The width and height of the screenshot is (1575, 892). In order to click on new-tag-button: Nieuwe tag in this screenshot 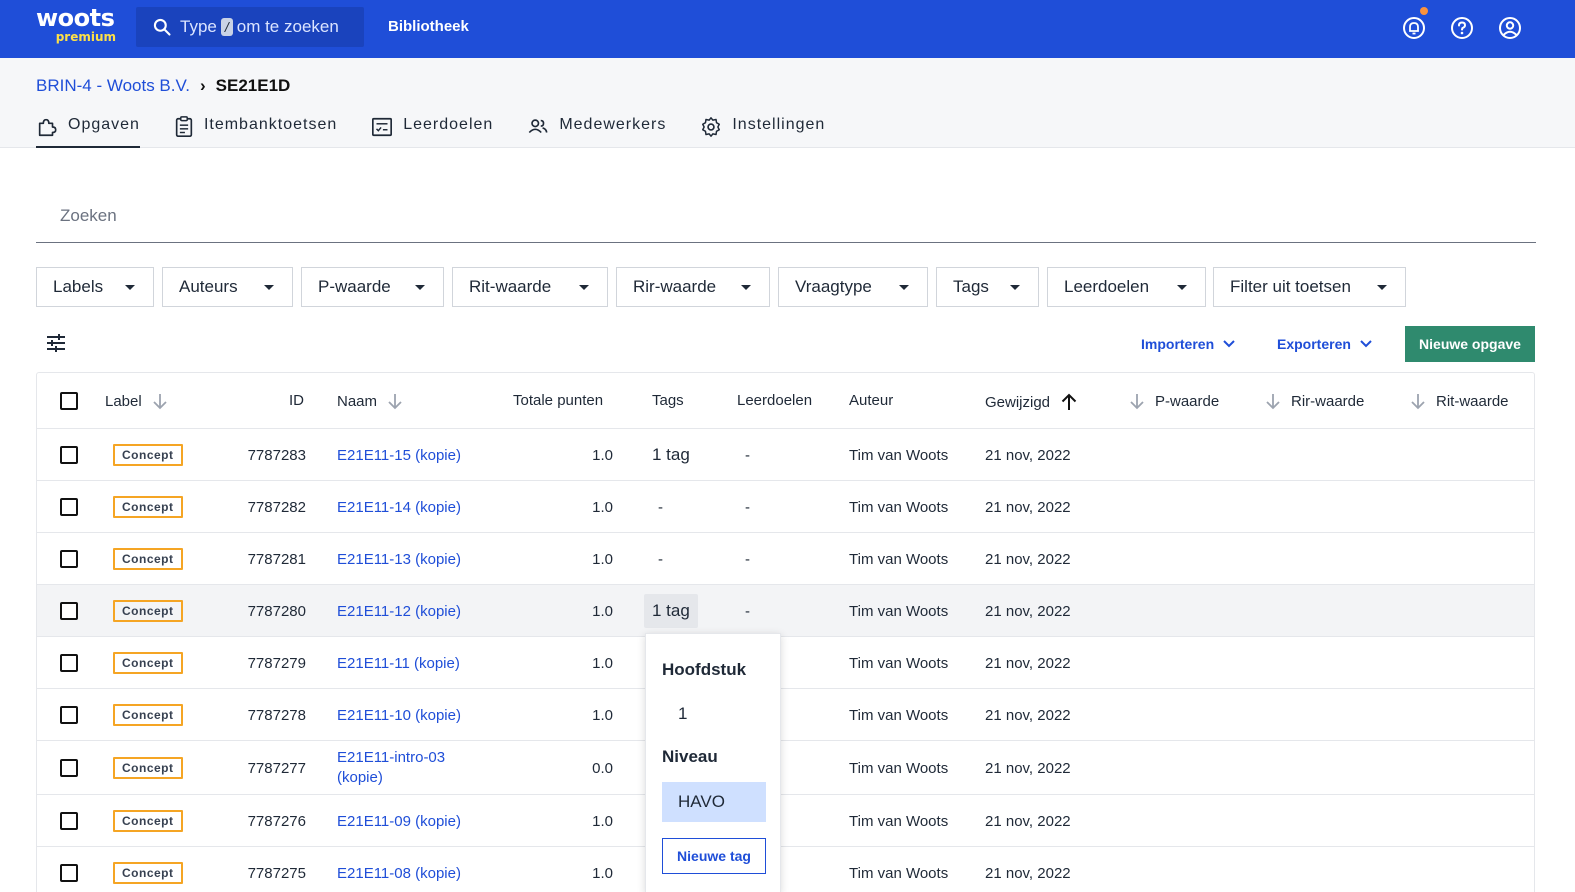, I will do `click(714, 856)`.